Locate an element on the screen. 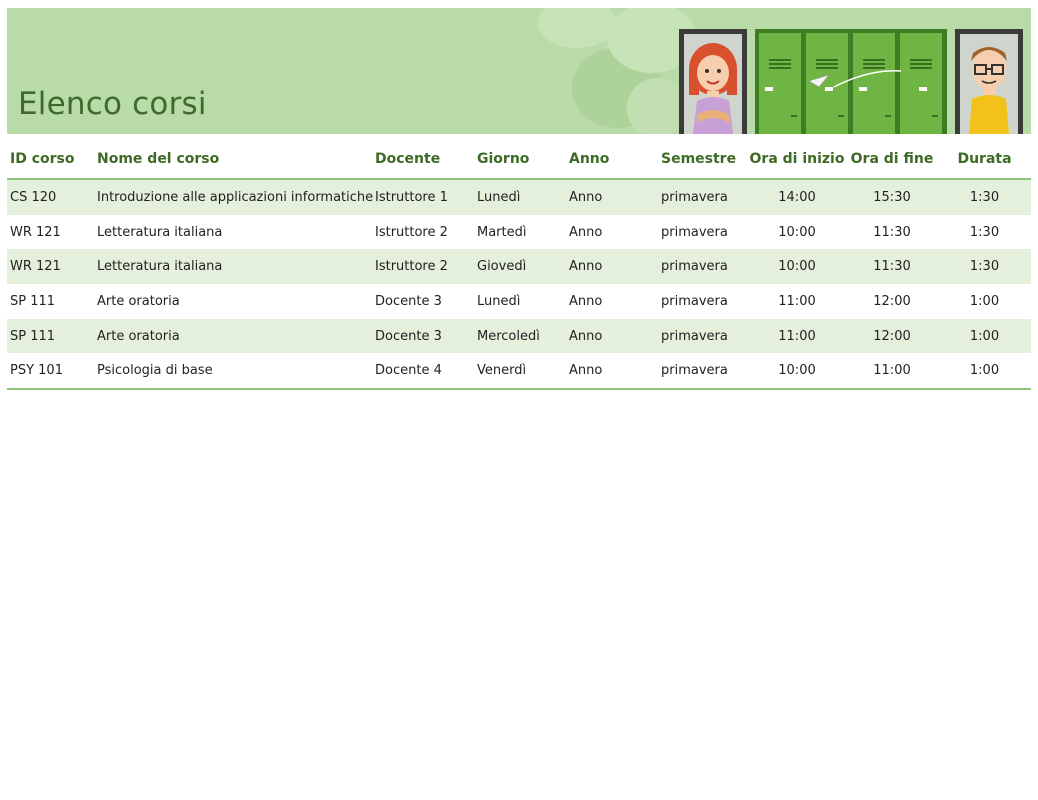 Image resolution: width=1038 pixels, height=800 pixels. cell-course-name: Psicologia di base is located at coordinates (233, 372).